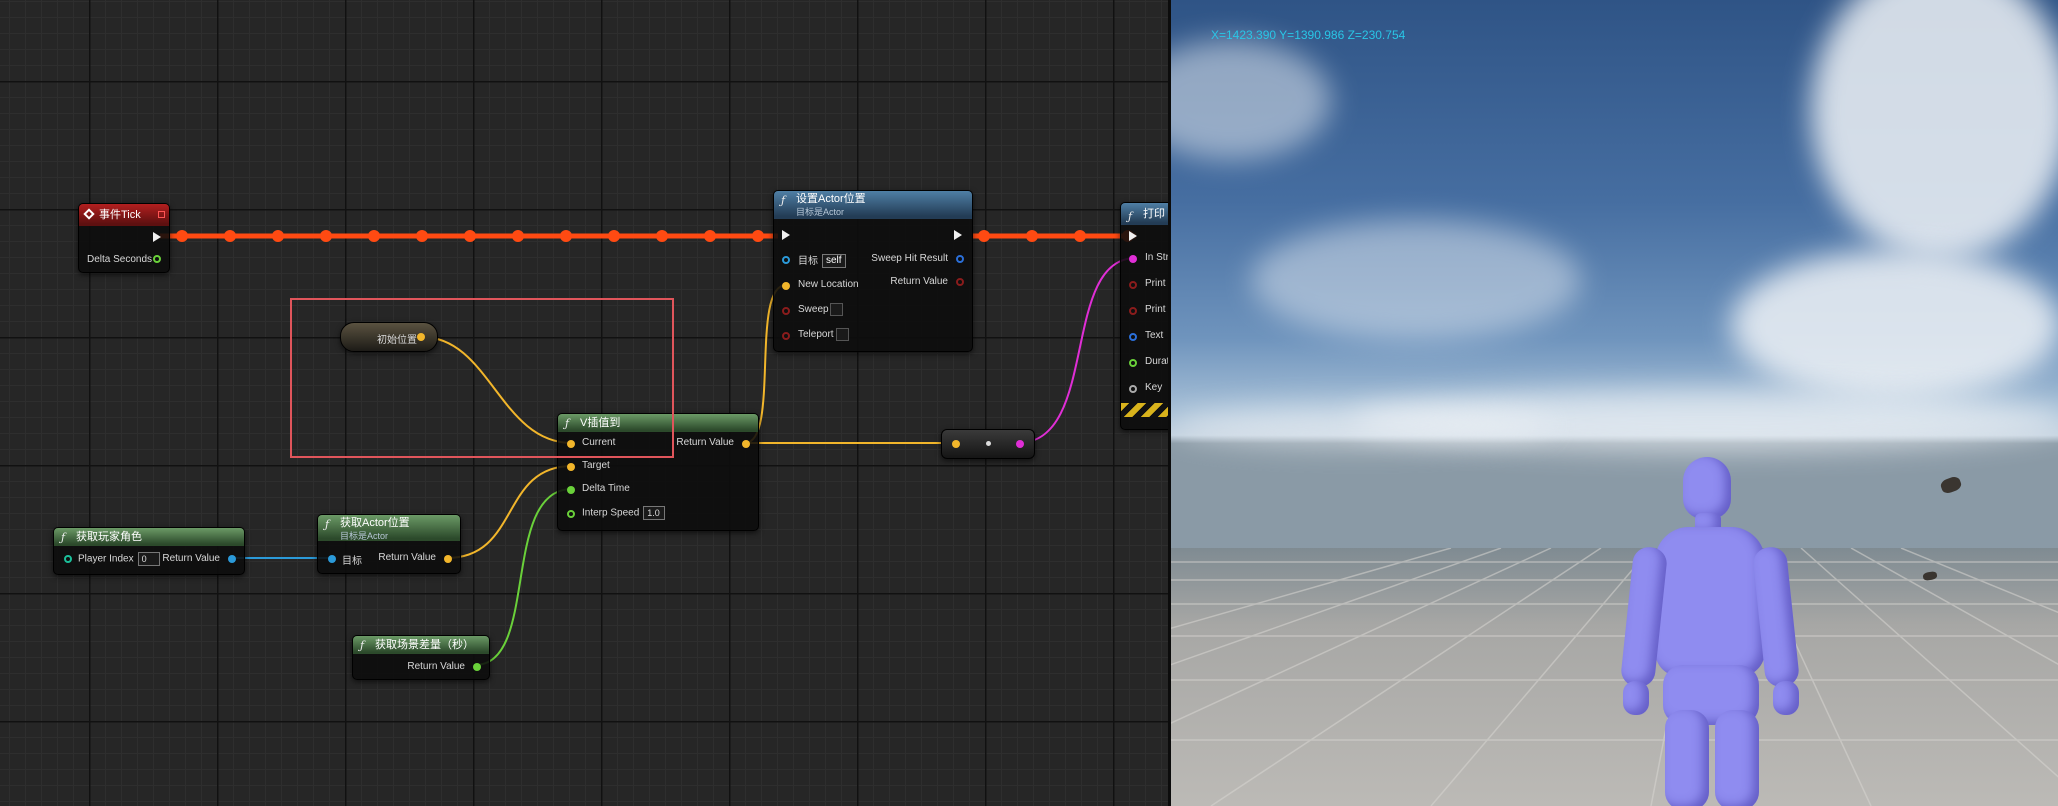 The height and width of the screenshot is (806, 2058). What do you see at coordinates (1636, 698) in the screenshot?
I see `mannequin-left-hand` at bounding box center [1636, 698].